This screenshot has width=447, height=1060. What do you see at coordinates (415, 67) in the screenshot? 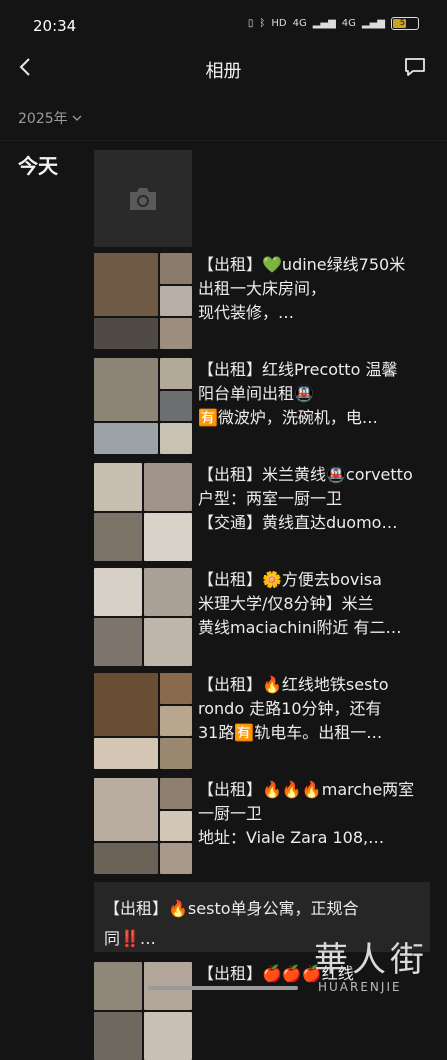
I see `message-icon` at bounding box center [415, 67].